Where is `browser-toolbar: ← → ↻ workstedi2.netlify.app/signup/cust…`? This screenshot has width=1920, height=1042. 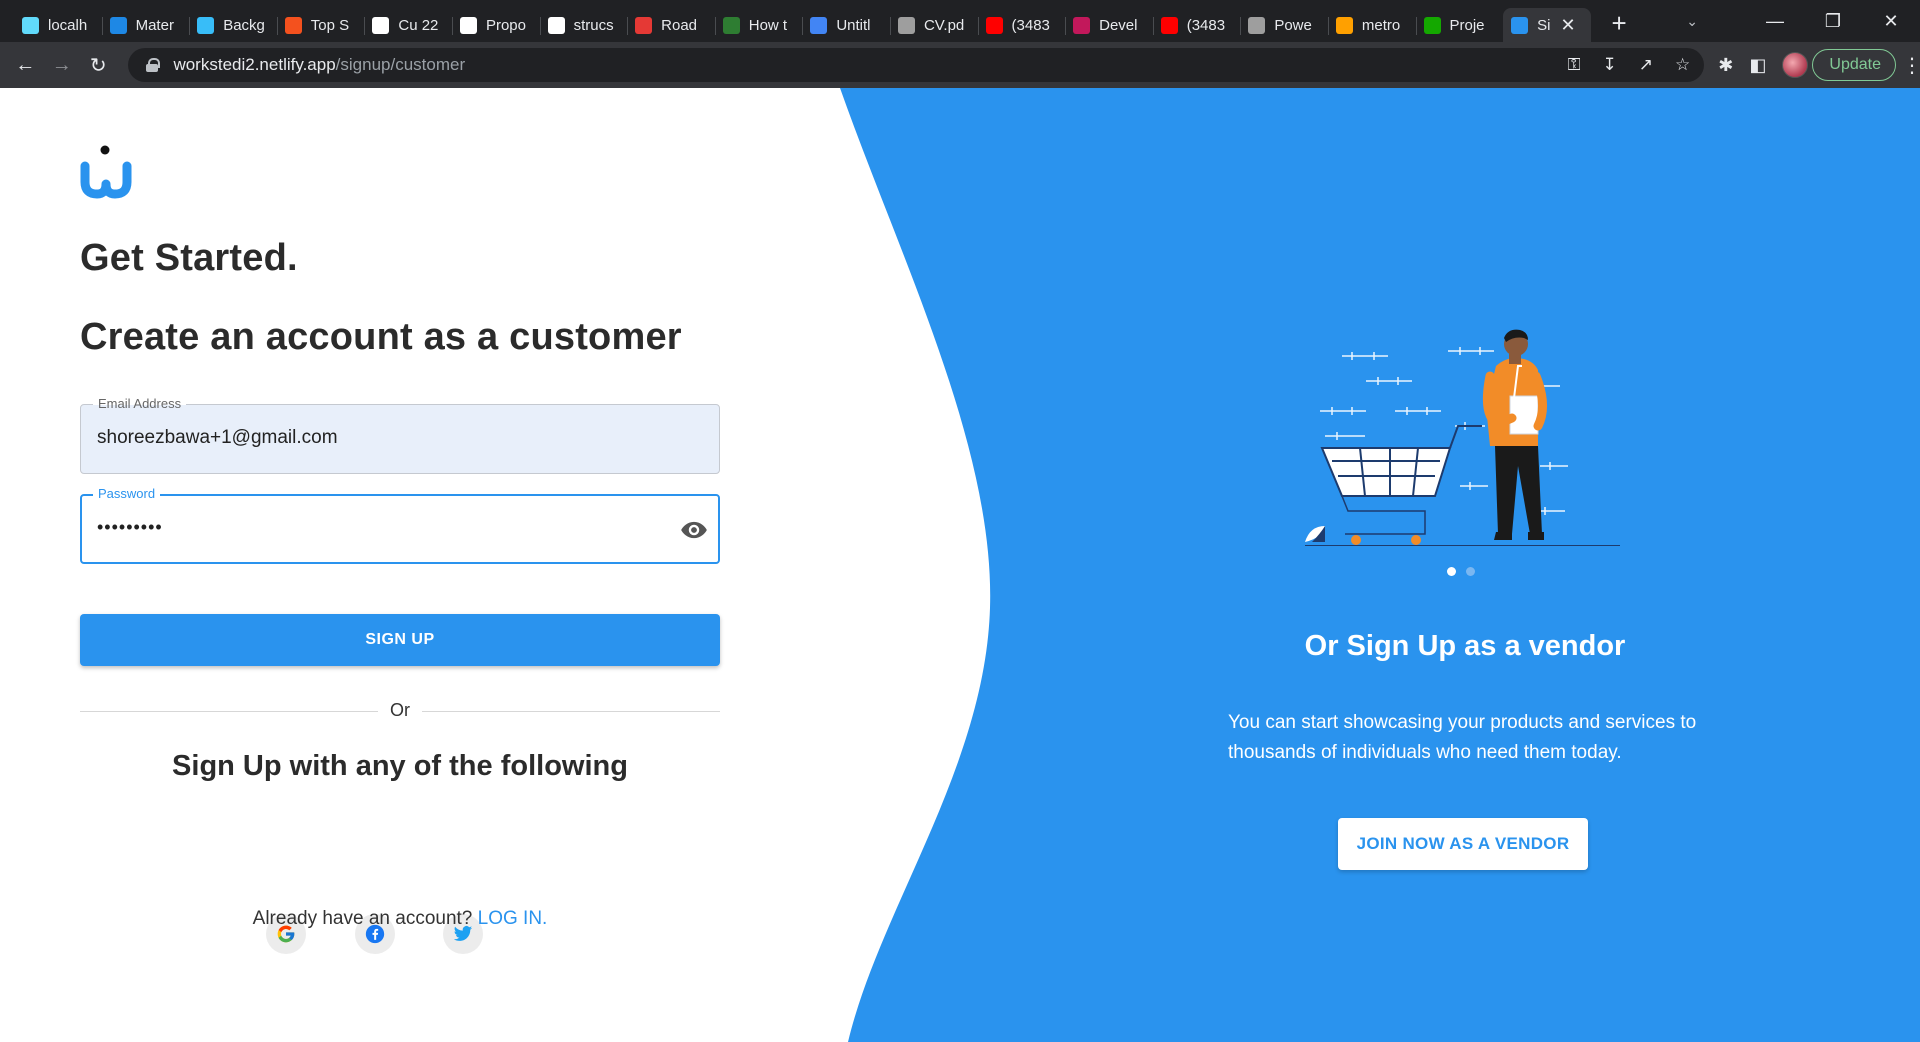 browser-toolbar: ← → ↻ workstedi2.netlify.app/signup/cust… is located at coordinates (960, 65).